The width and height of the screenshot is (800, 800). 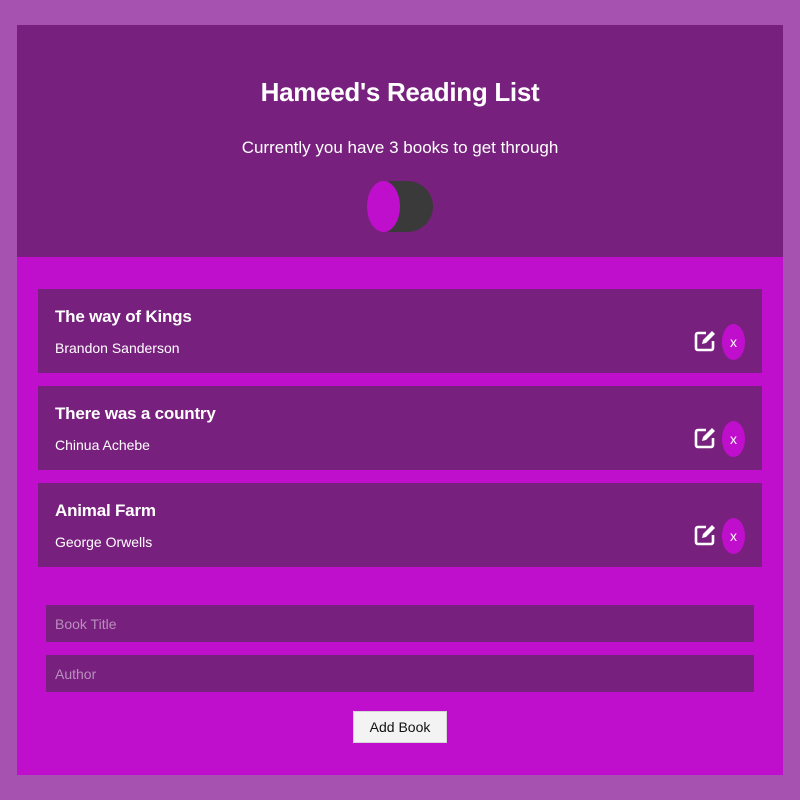 I want to click on theme-toggle, so click(x=400, y=206).